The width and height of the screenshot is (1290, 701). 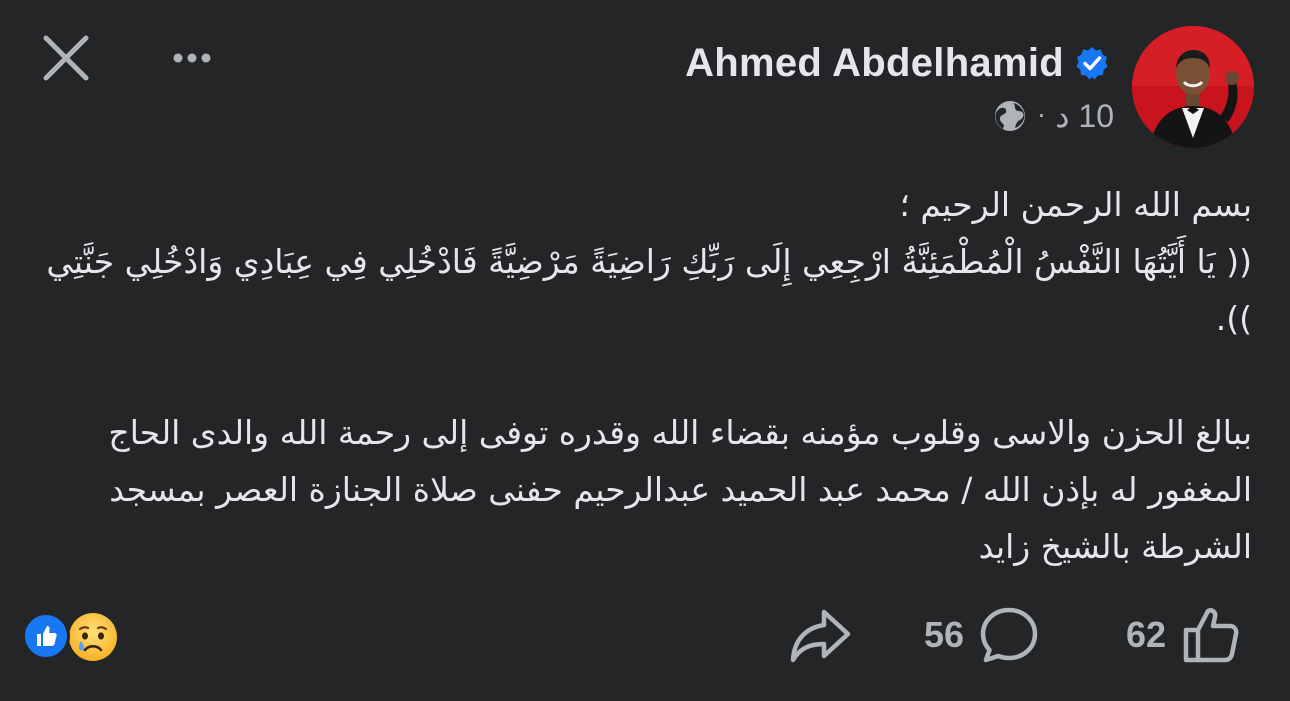 I want to click on author-row: Ahmed Abdelhamid, so click(x=897, y=63).